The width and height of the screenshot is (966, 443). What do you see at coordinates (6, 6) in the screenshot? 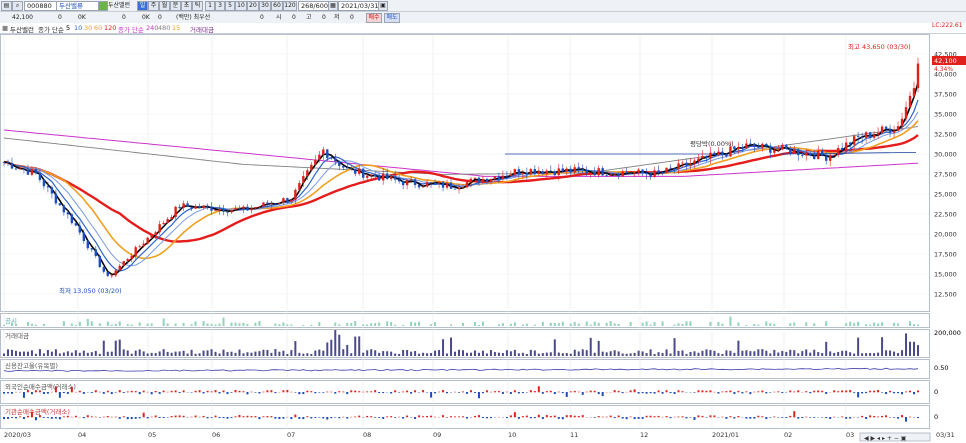
I see `menu-icon: ▤` at bounding box center [6, 6].